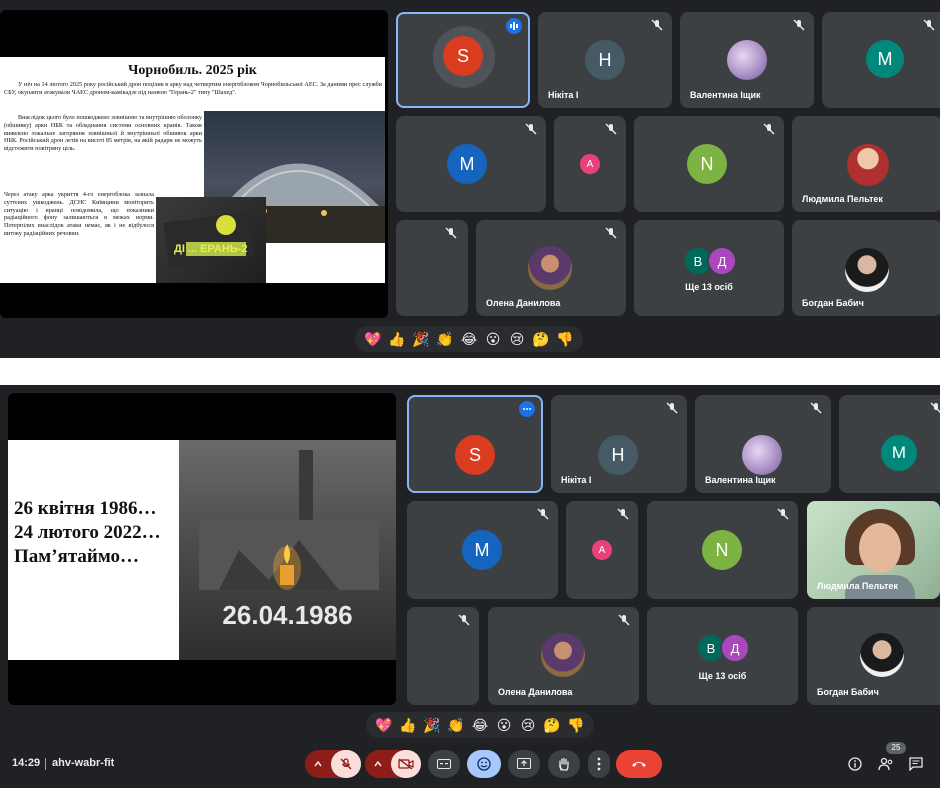  I want to click on participant-name: Нікіта І, so click(576, 480).